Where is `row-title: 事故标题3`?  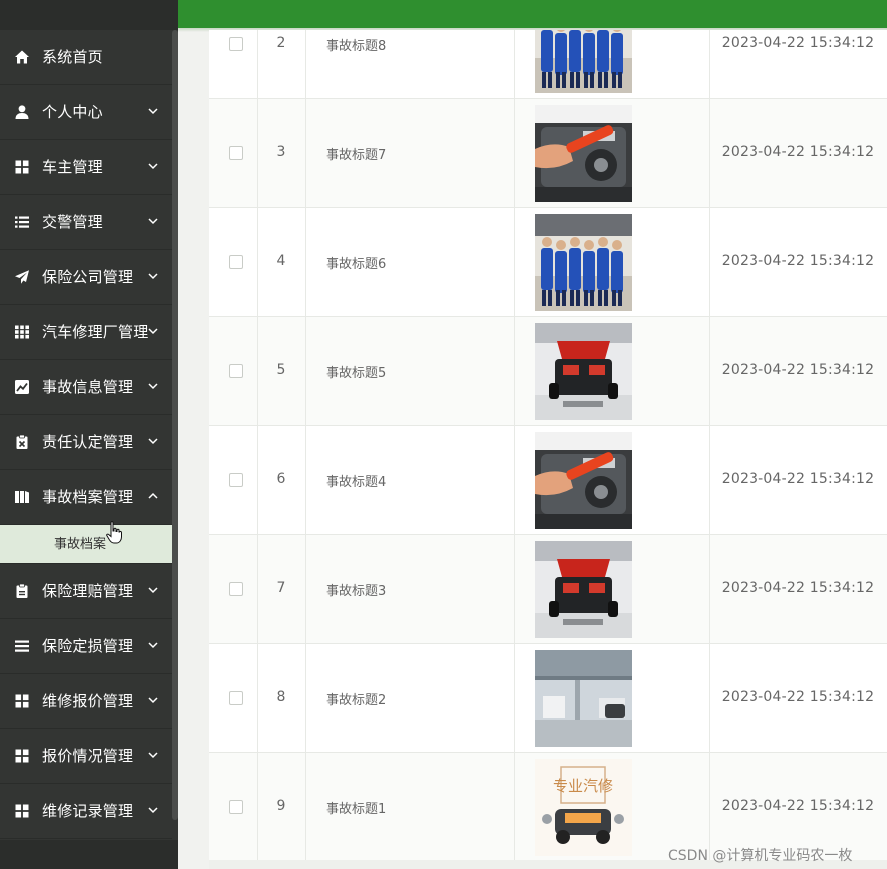 row-title: 事故标题3 is located at coordinates (356, 591).